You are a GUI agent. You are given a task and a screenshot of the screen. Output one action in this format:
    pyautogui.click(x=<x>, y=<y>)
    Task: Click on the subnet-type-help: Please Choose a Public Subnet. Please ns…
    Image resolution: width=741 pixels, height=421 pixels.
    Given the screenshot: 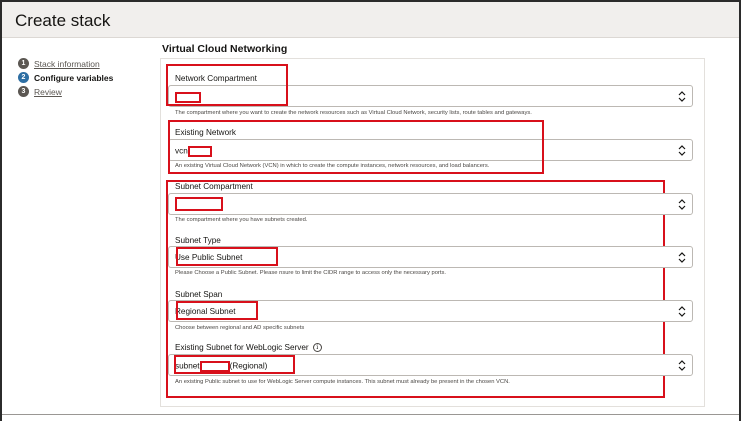 What is the action you would take?
    pyautogui.click(x=310, y=273)
    